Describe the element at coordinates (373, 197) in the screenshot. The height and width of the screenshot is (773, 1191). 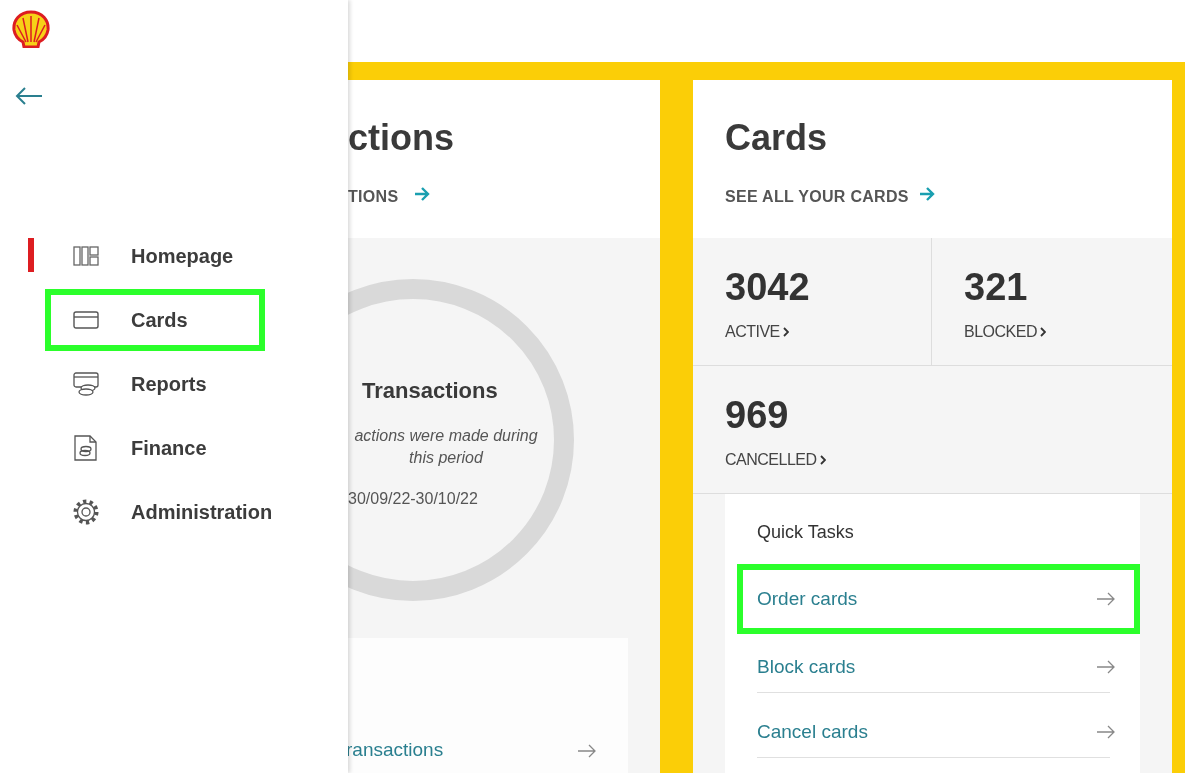
I see `see-all-link: TIONS` at that location.